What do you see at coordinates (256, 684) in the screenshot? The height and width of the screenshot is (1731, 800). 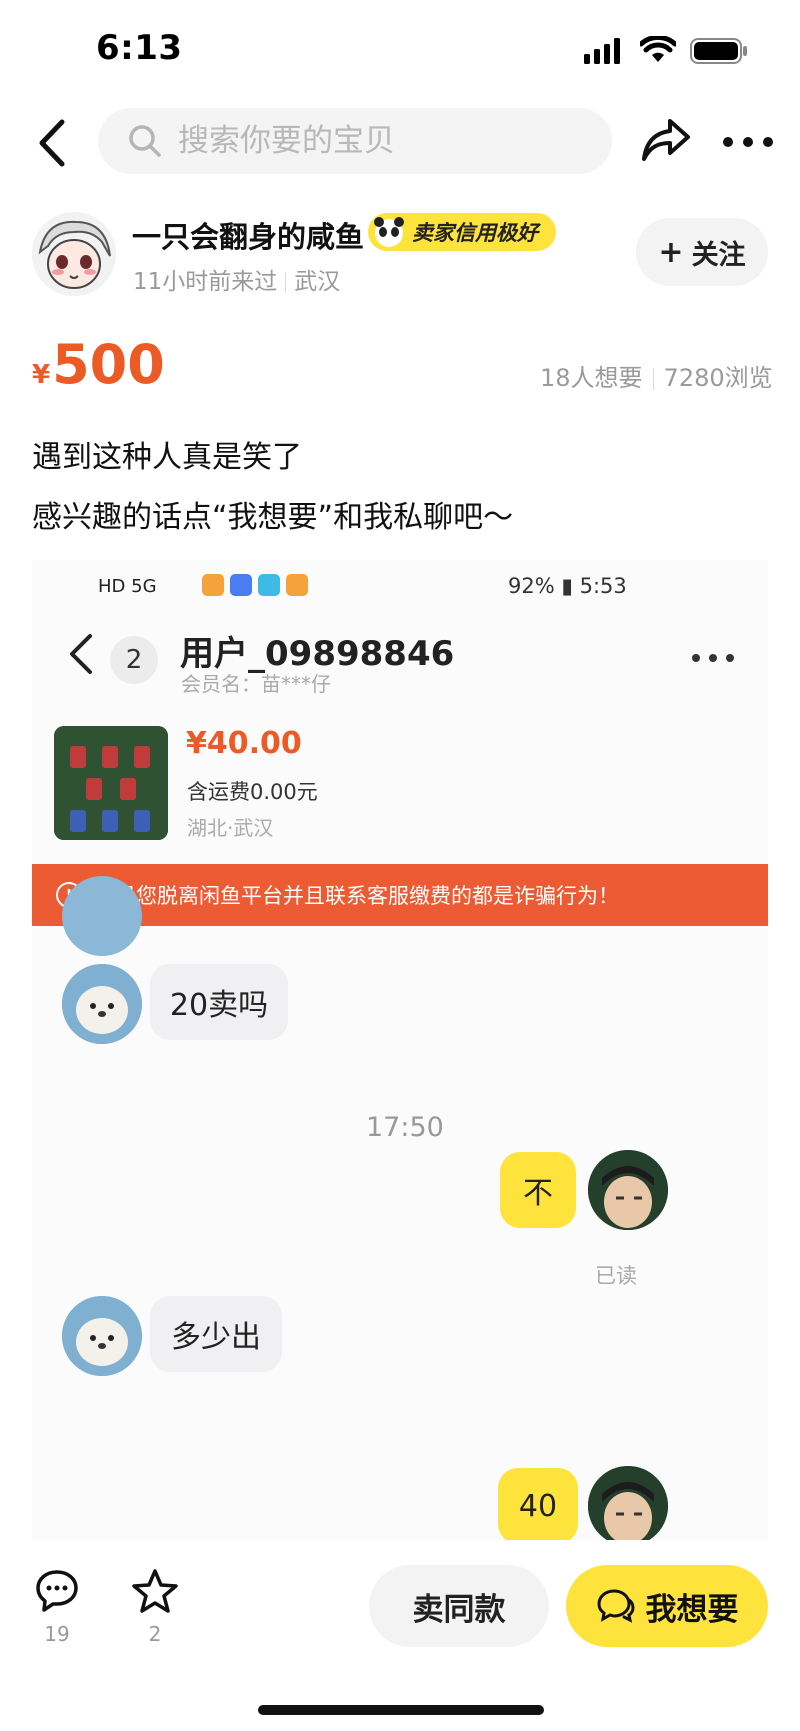 I see `chat-member-name: 会员名：苗***仔` at bounding box center [256, 684].